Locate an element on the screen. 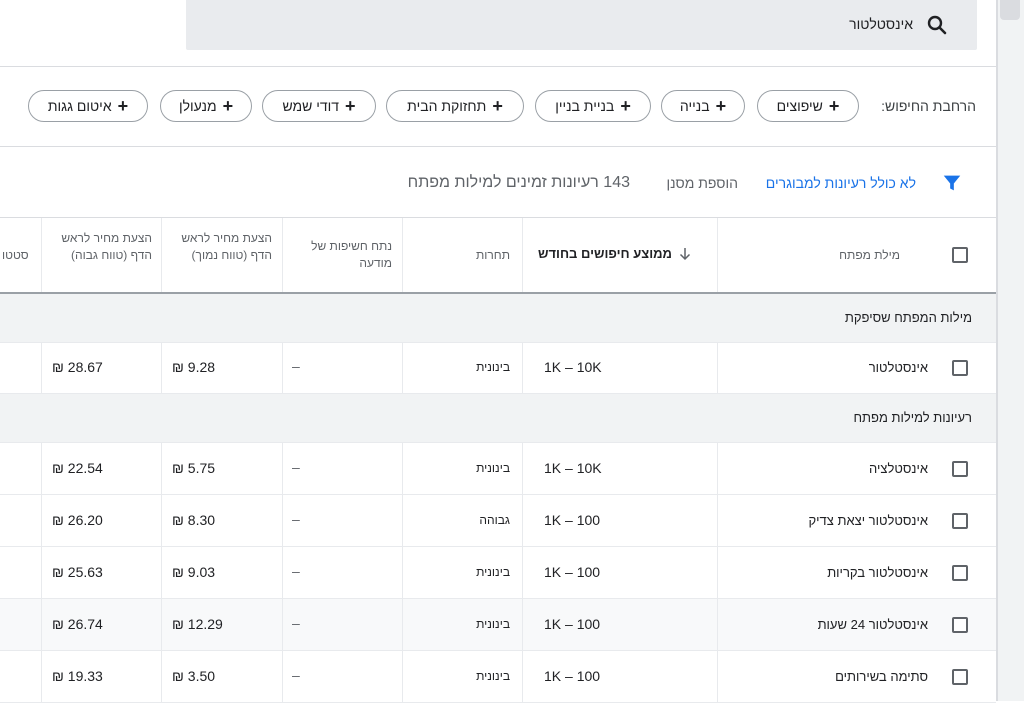  chip-home-maintenance: + תחזוקת הבית is located at coordinates (455, 106).